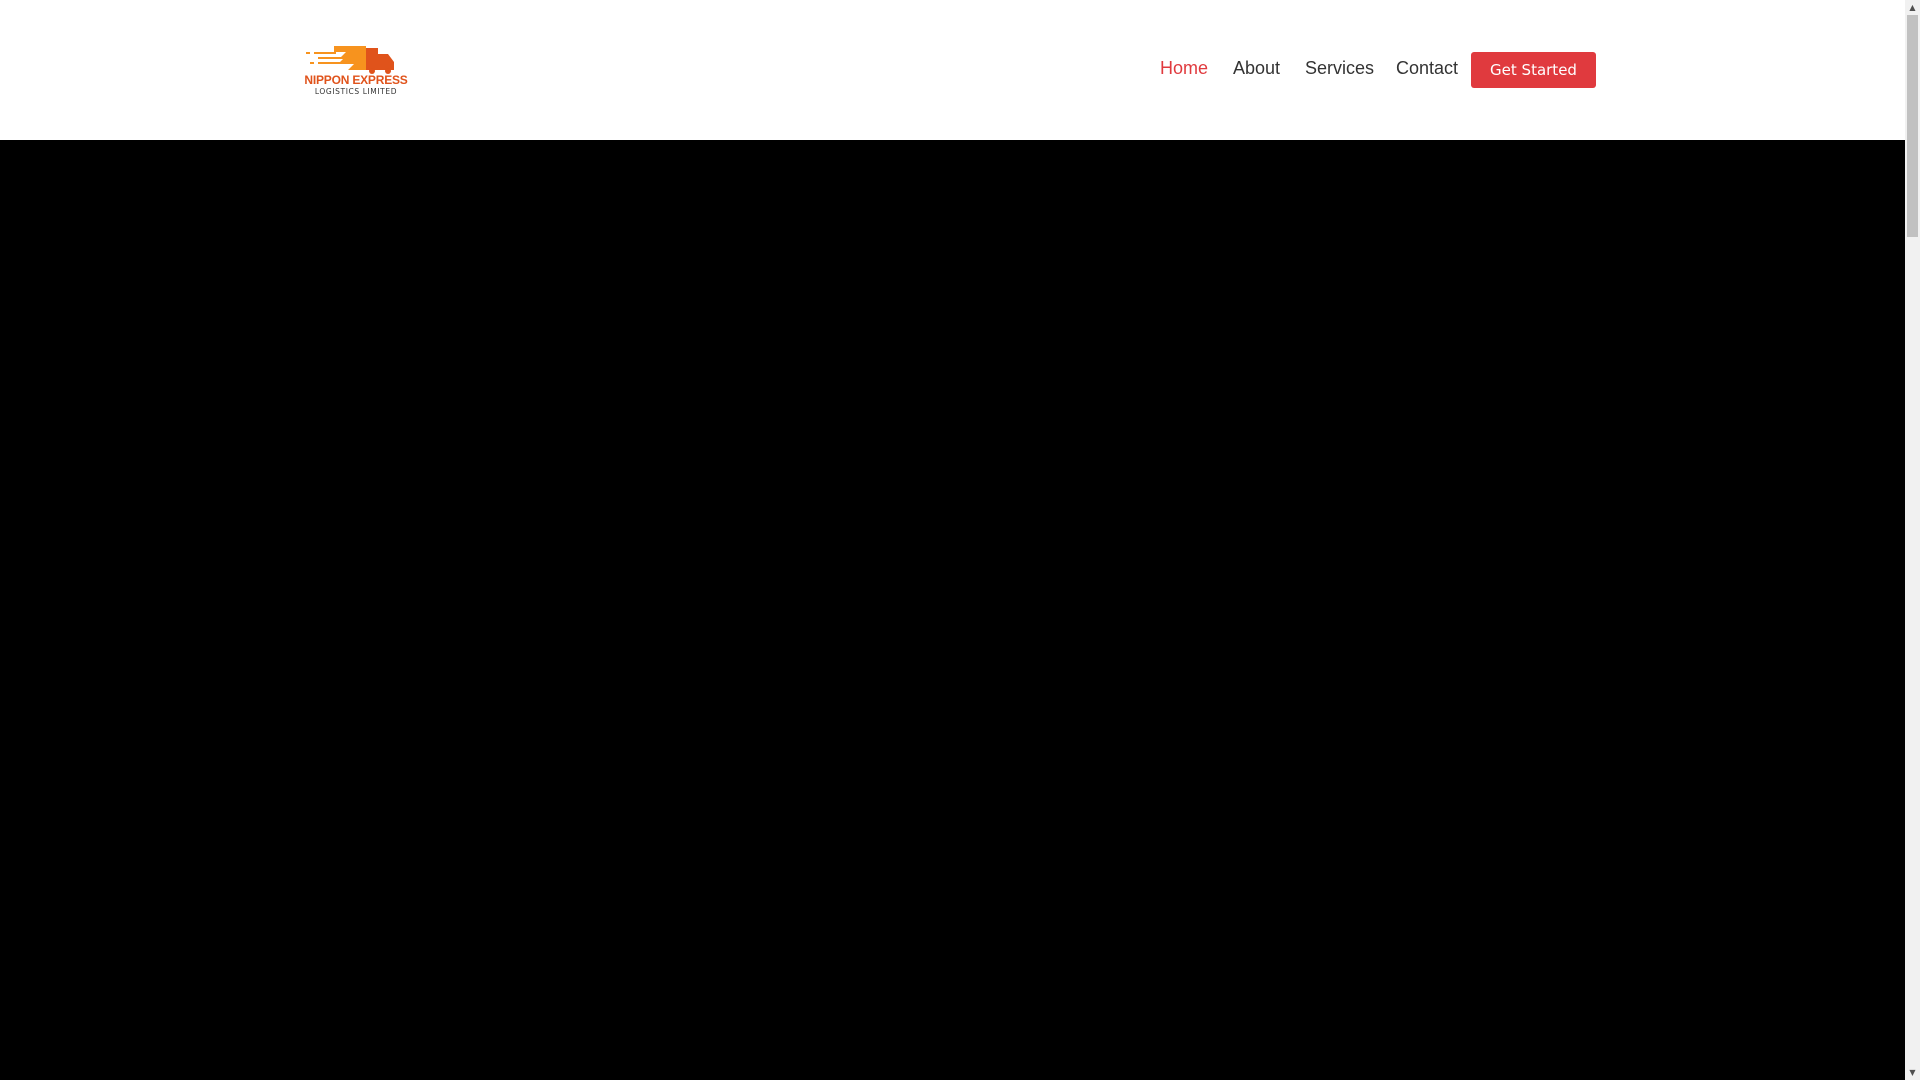  Describe the element at coordinates (1427, 68) in the screenshot. I see `nav-contact: Contact` at that location.